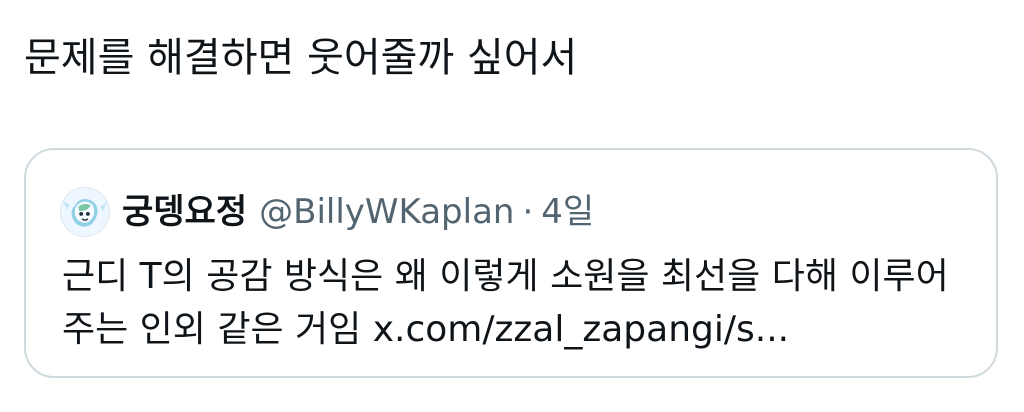 This screenshot has height=412, width=1024. I want to click on quoted-tweet-header: 궁뎅요정 @BillyWKaplan · 4일, so click(327, 212).